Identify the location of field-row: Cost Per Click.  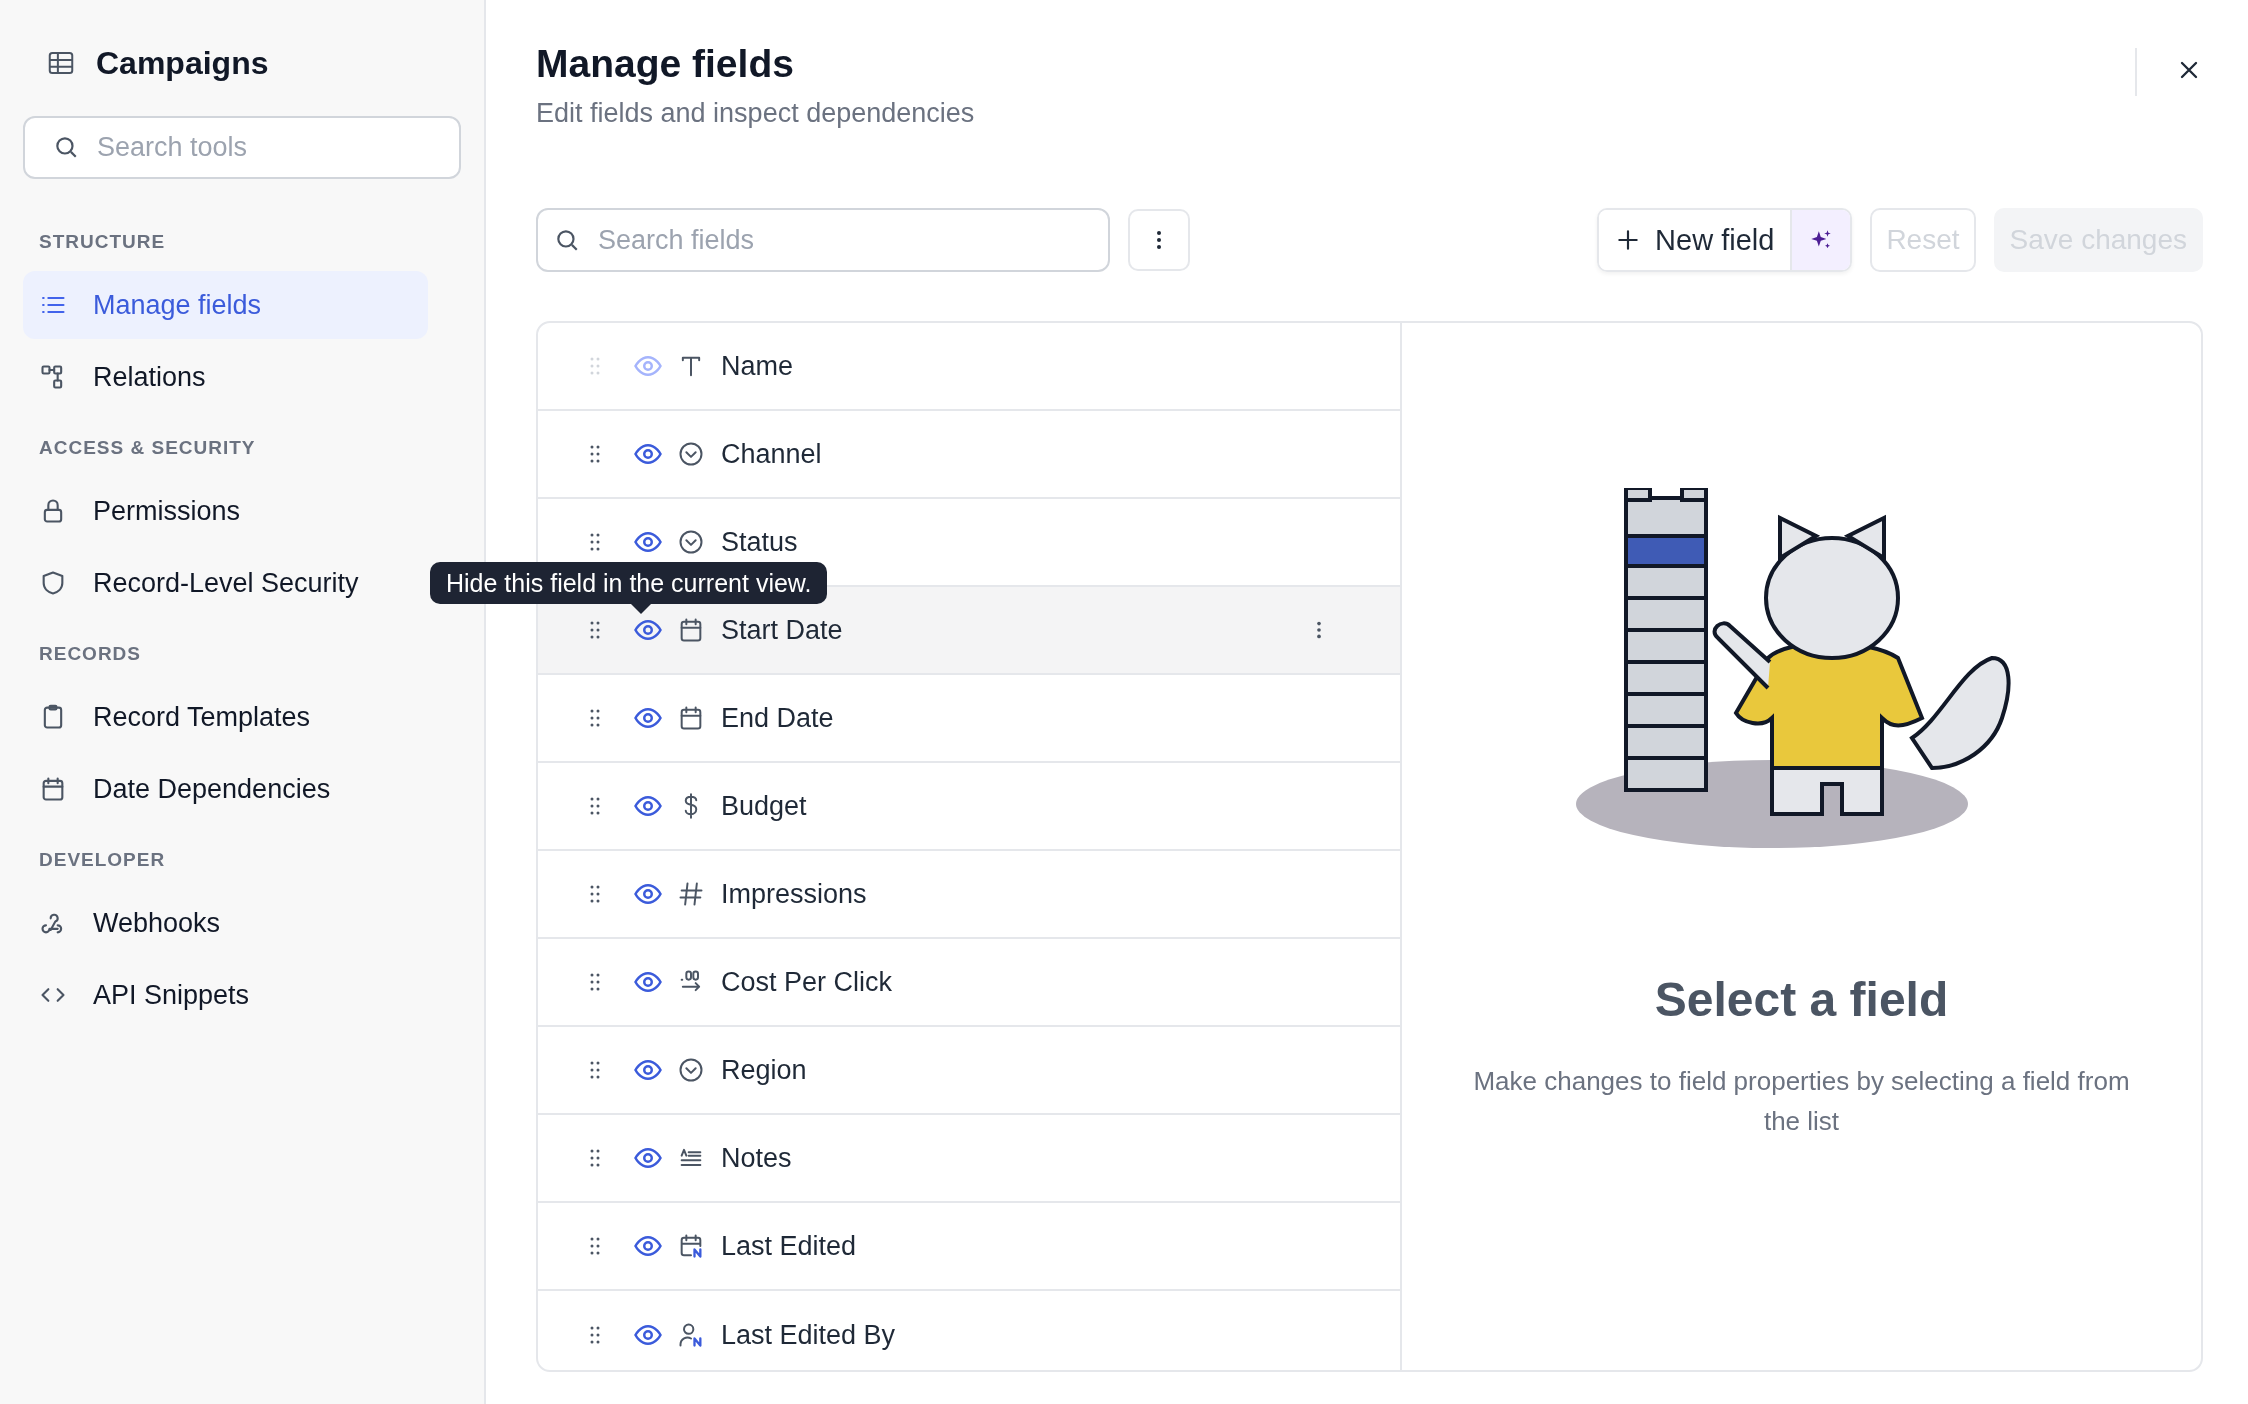
(969, 983).